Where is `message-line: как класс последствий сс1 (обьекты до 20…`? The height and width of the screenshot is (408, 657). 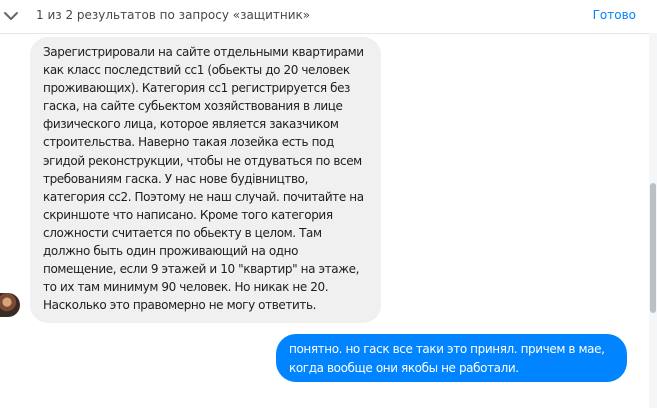
message-line: как класс последствий сс1 (обьекты до 20… is located at coordinates (196, 70).